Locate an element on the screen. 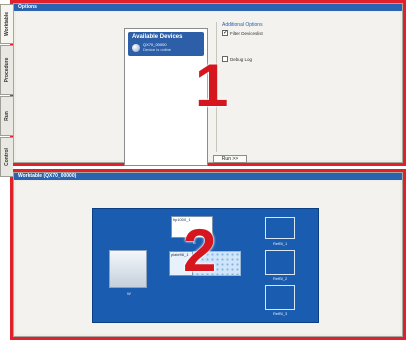 The height and width of the screenshot is (340, 406). slot-1-label: RefBl_1 is located at coordinates (280, 243).